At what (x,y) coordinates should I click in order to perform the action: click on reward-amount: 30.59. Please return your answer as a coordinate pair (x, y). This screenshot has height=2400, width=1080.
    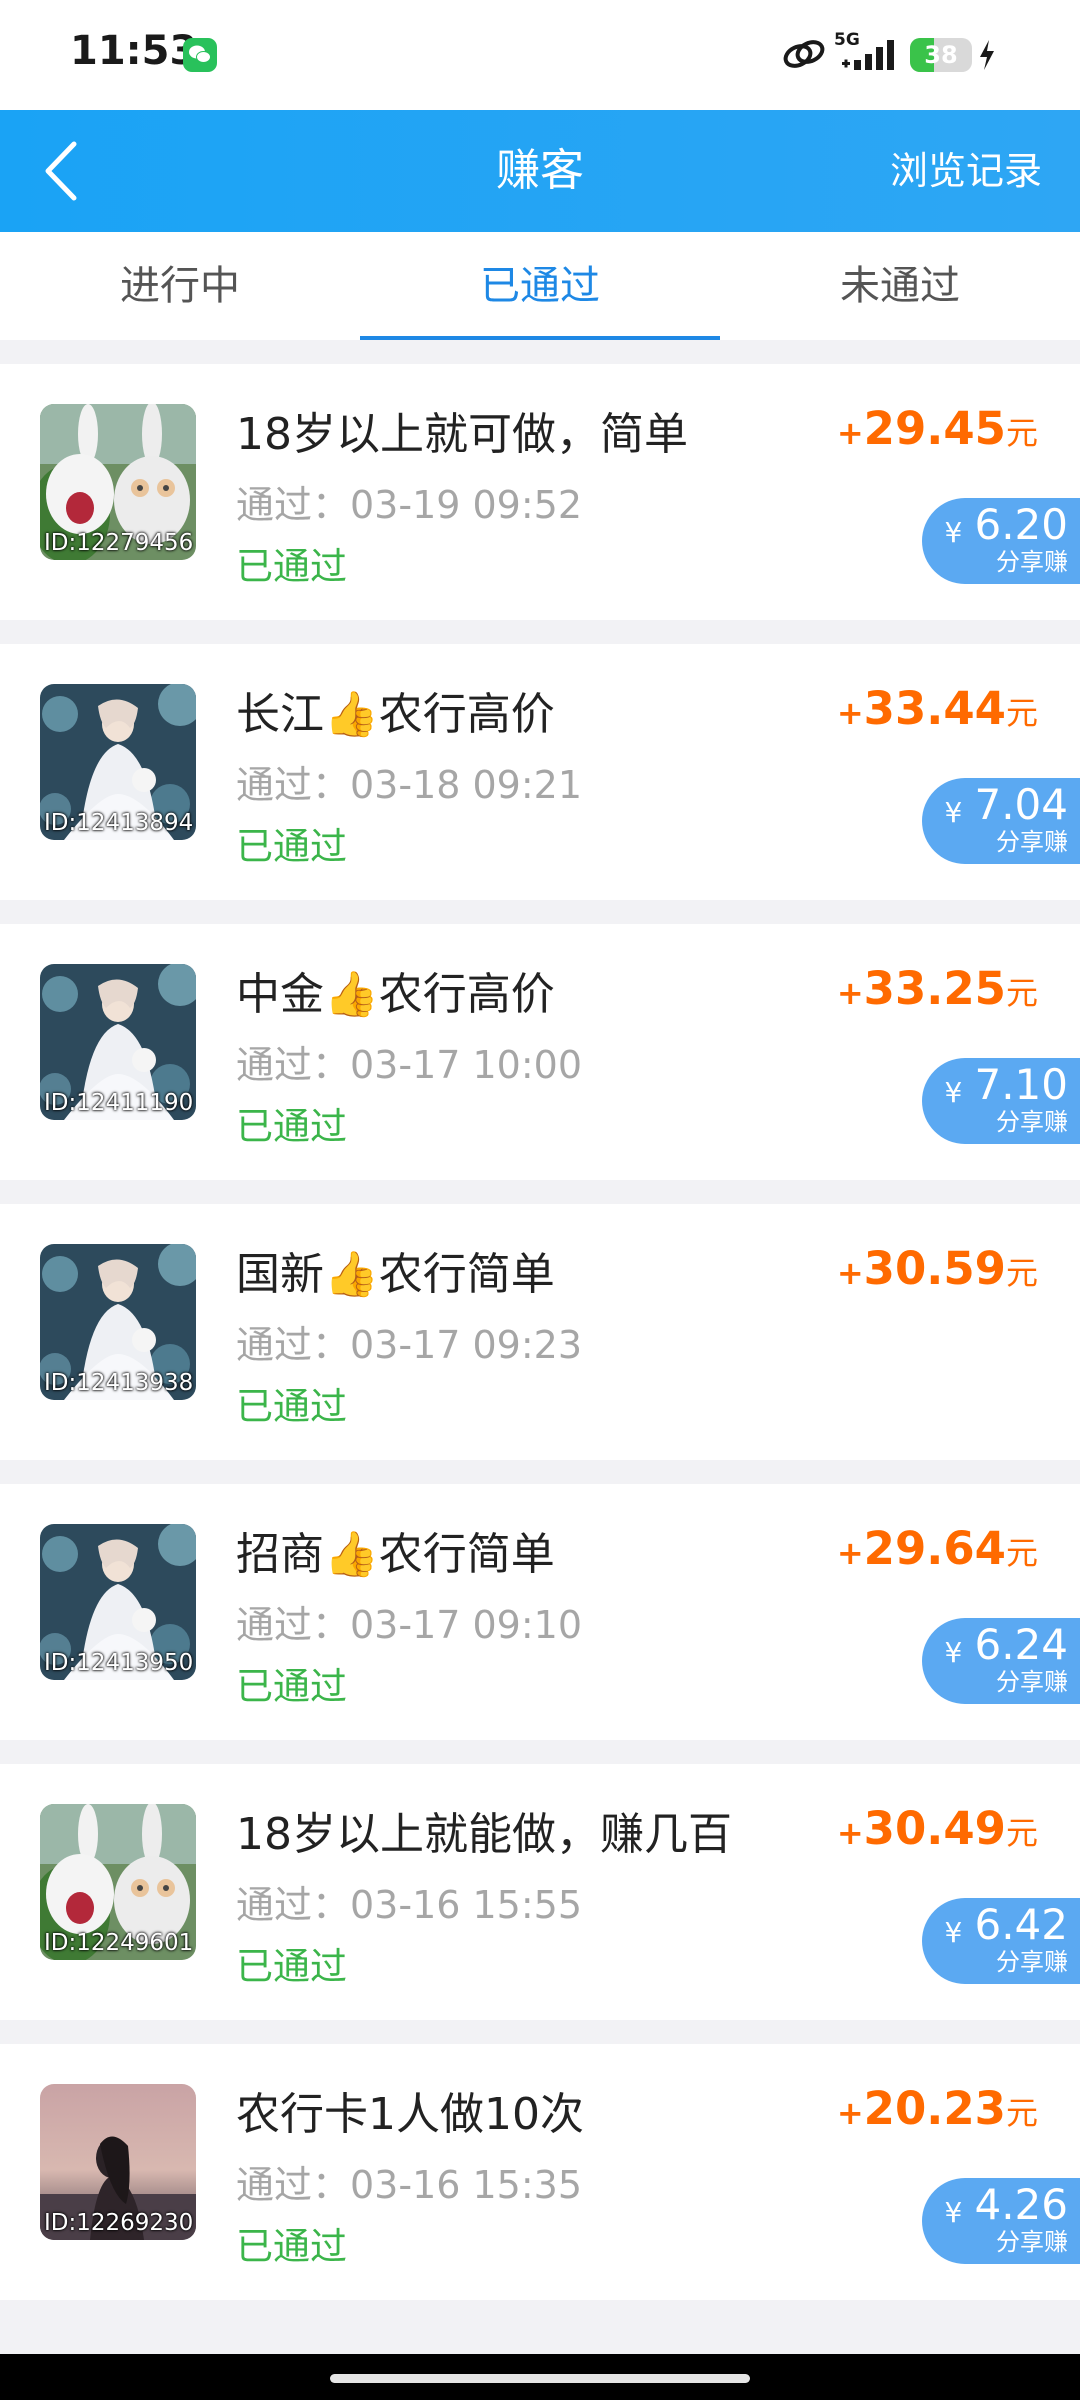
    Looking at the image, I should click on (934, 1268).